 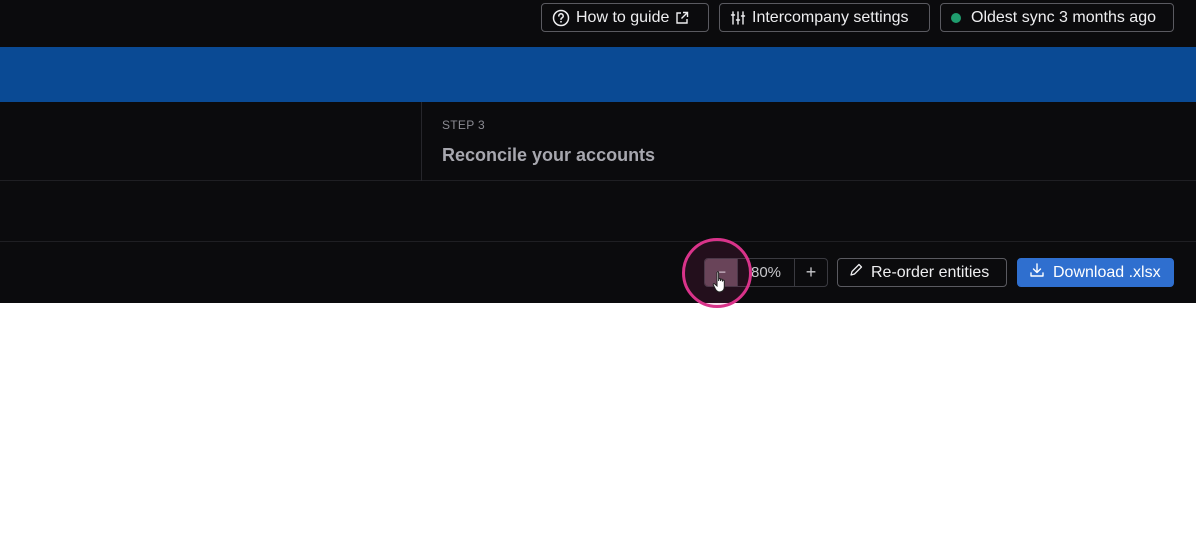 What do you see at coordinates (956, 17) in the screenshot?
I see `sync-status-dot` at bounding box center [956, 17].